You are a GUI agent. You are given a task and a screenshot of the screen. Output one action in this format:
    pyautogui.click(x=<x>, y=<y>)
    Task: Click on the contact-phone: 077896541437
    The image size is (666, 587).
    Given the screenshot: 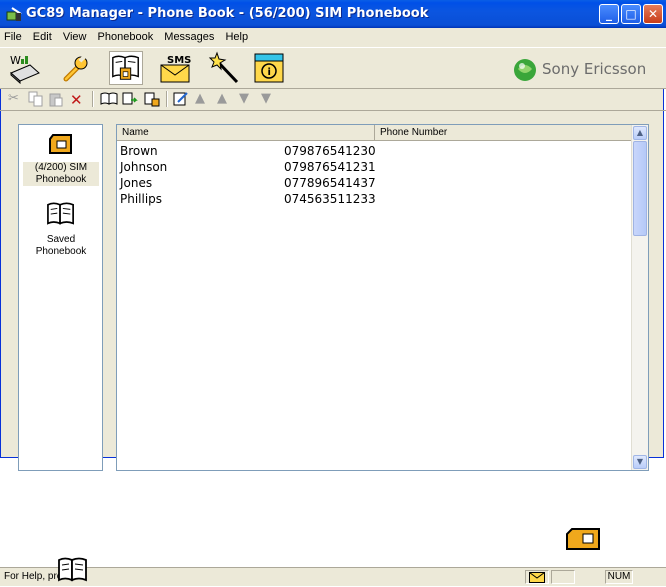 What is the action you would take?
    pyautogui.click(x=330, y=183)
    